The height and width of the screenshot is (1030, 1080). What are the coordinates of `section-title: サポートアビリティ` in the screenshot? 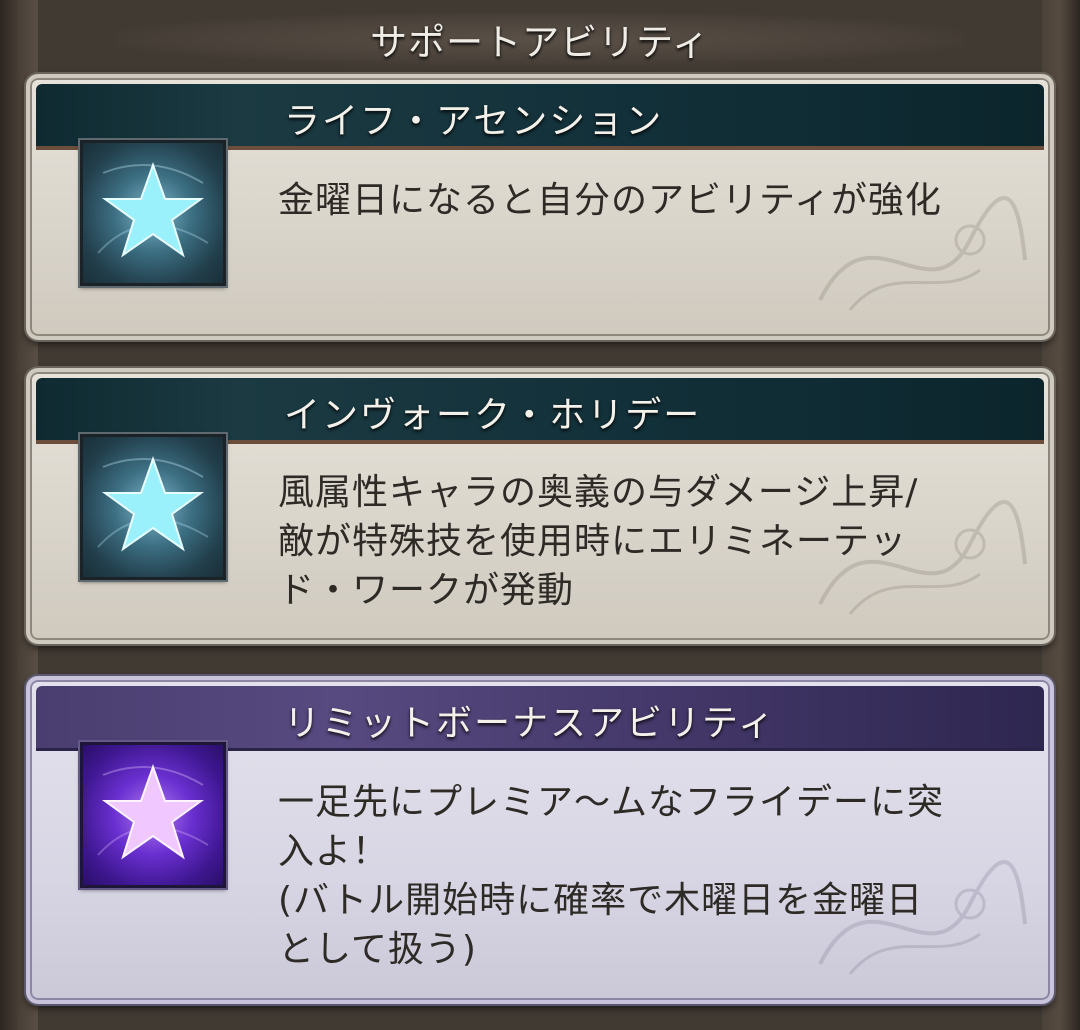 It's located at (540, 42).